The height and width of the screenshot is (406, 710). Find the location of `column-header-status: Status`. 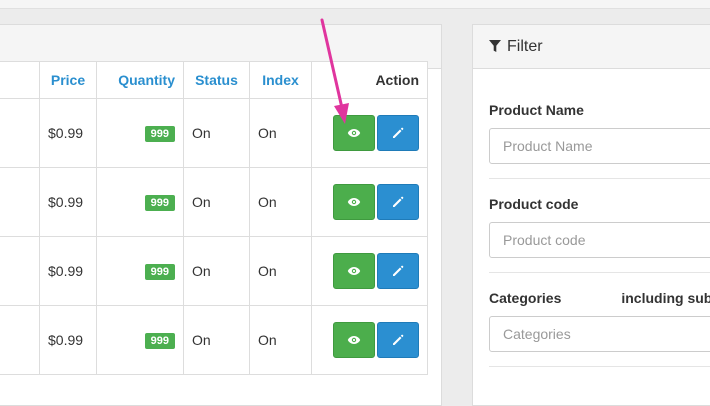

column-header-status: Status is located at coordinates (216, 80).